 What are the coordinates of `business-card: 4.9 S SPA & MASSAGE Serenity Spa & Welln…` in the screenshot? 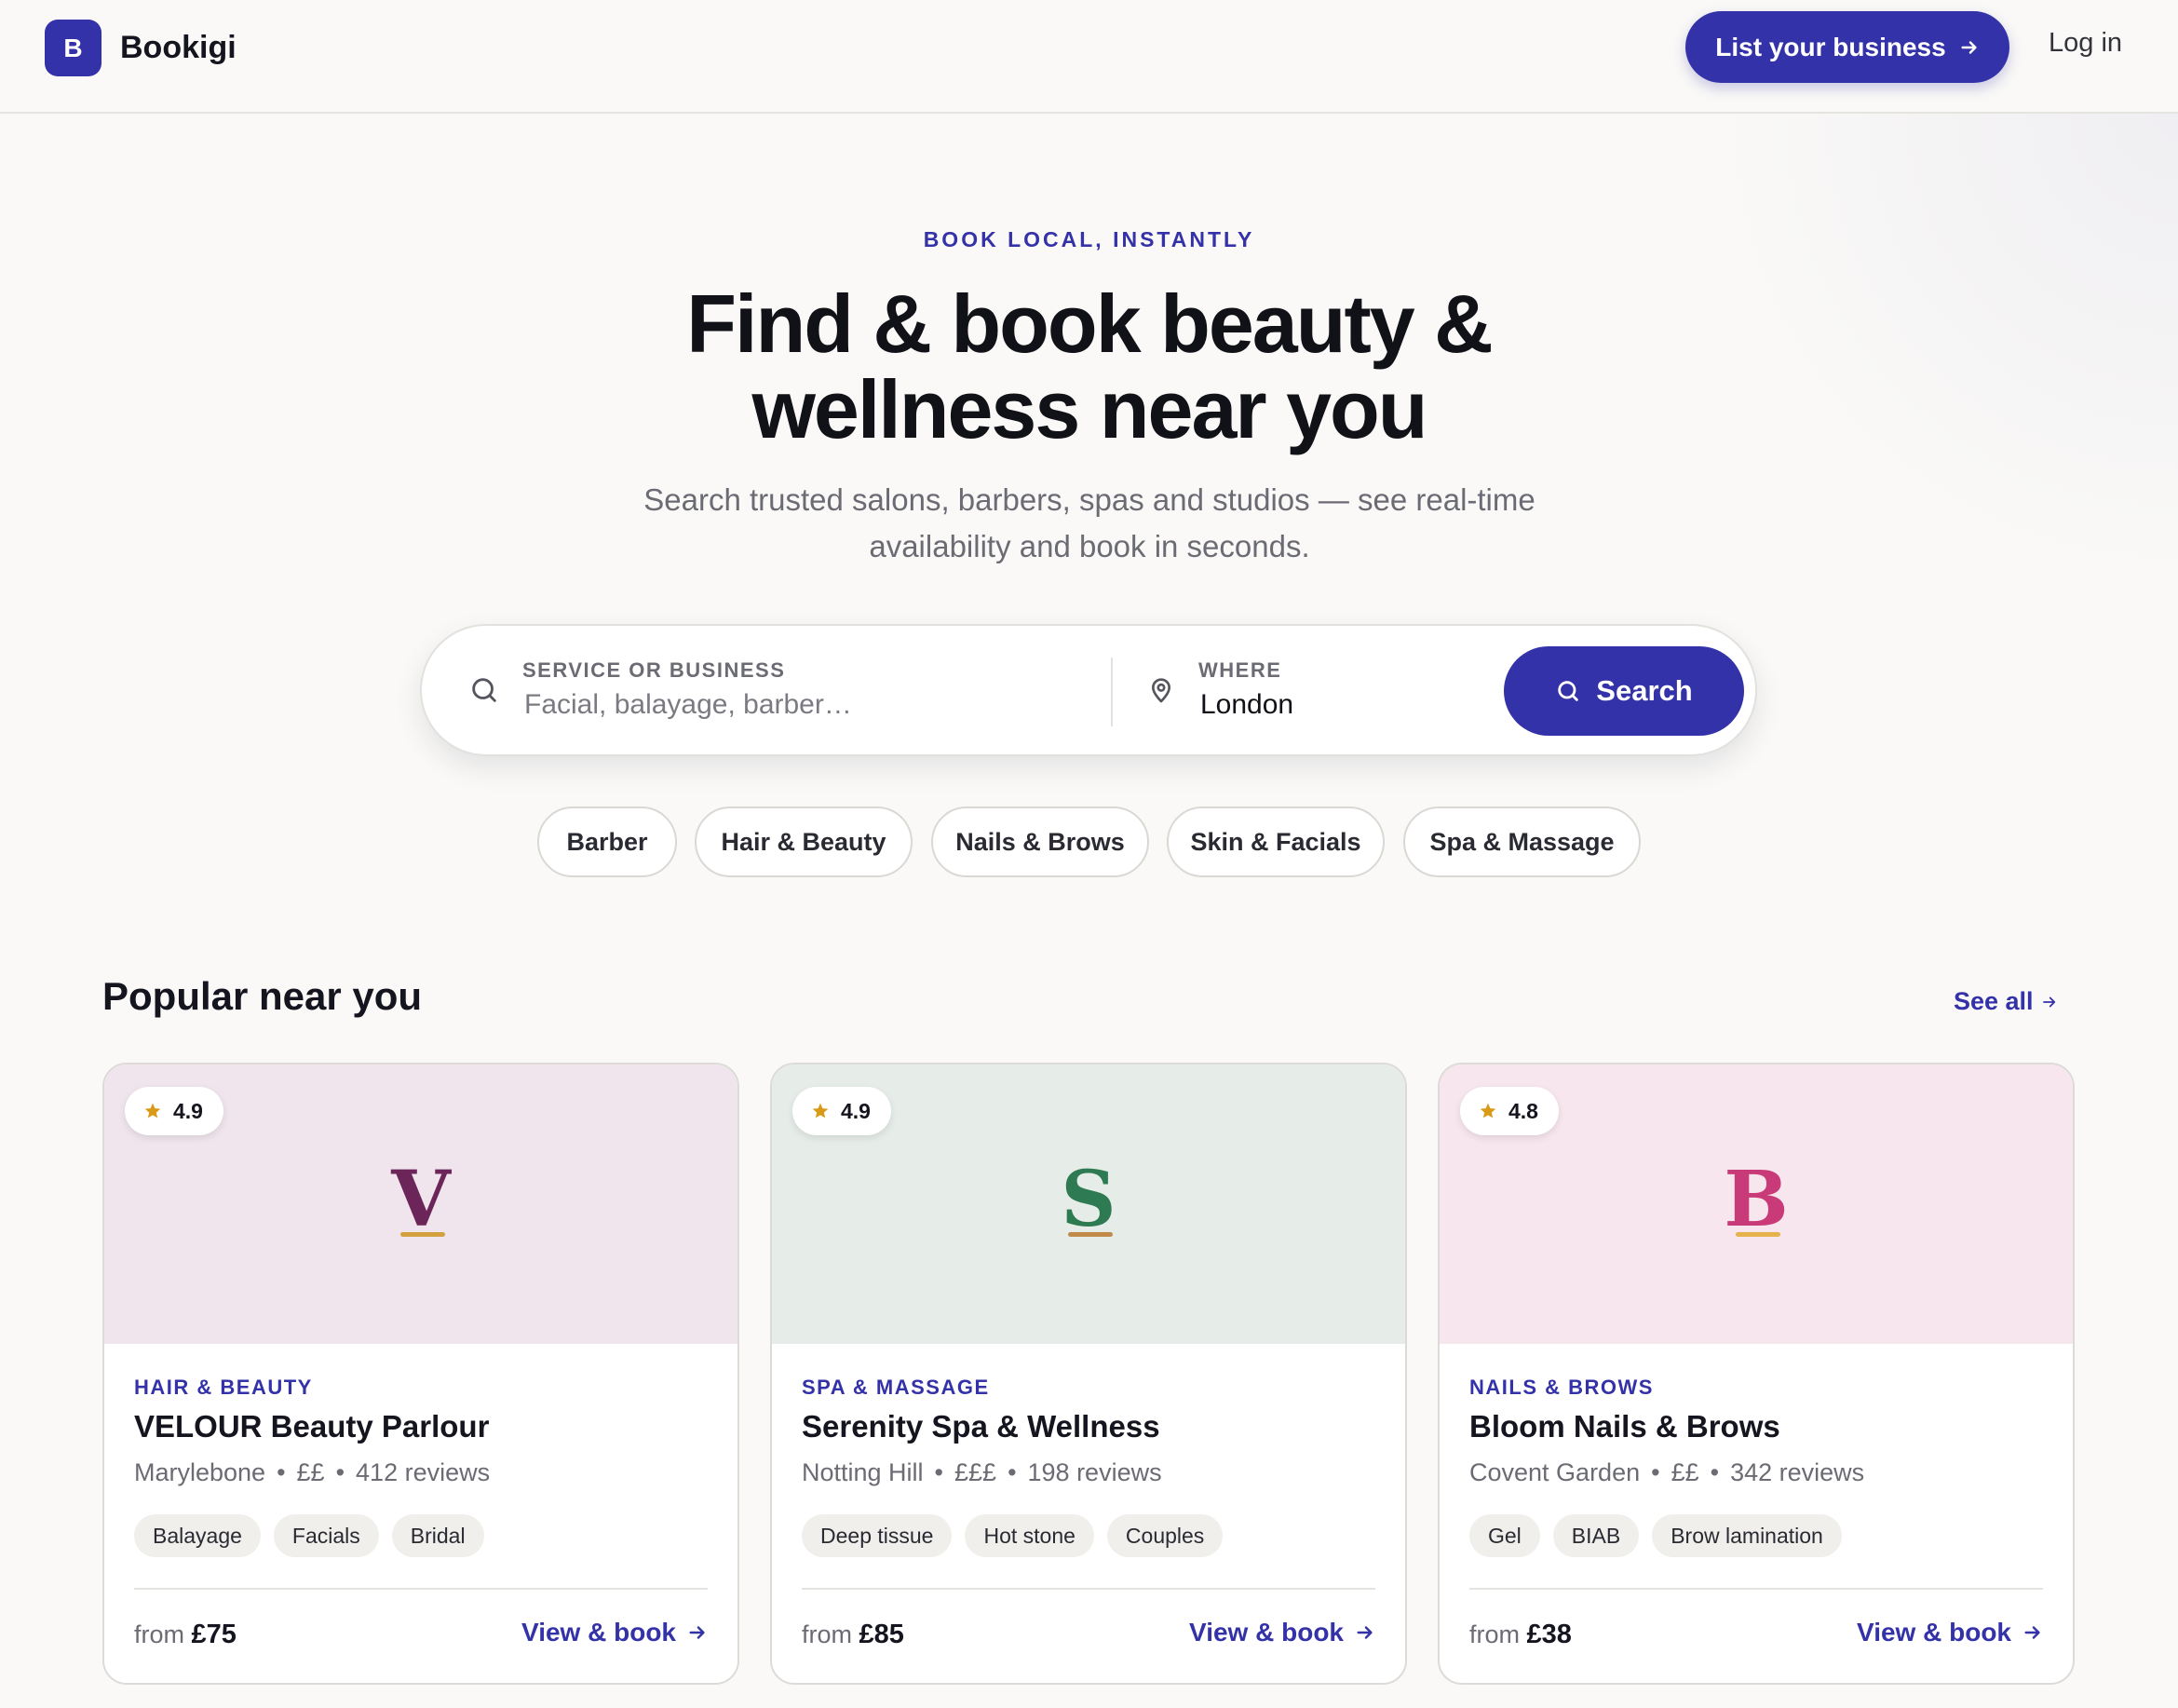 It's located at (1088, 1374).